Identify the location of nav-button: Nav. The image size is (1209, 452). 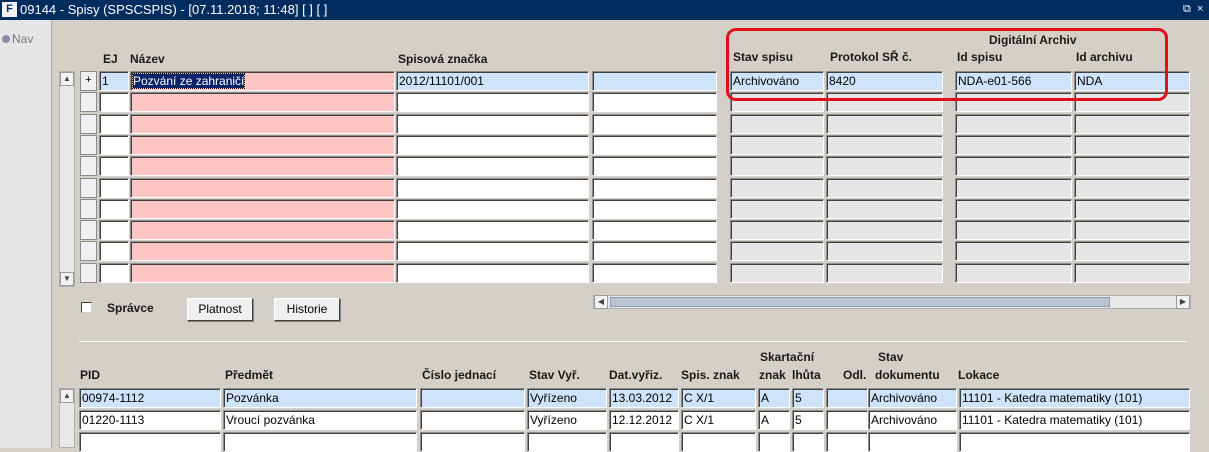
(17, 39).